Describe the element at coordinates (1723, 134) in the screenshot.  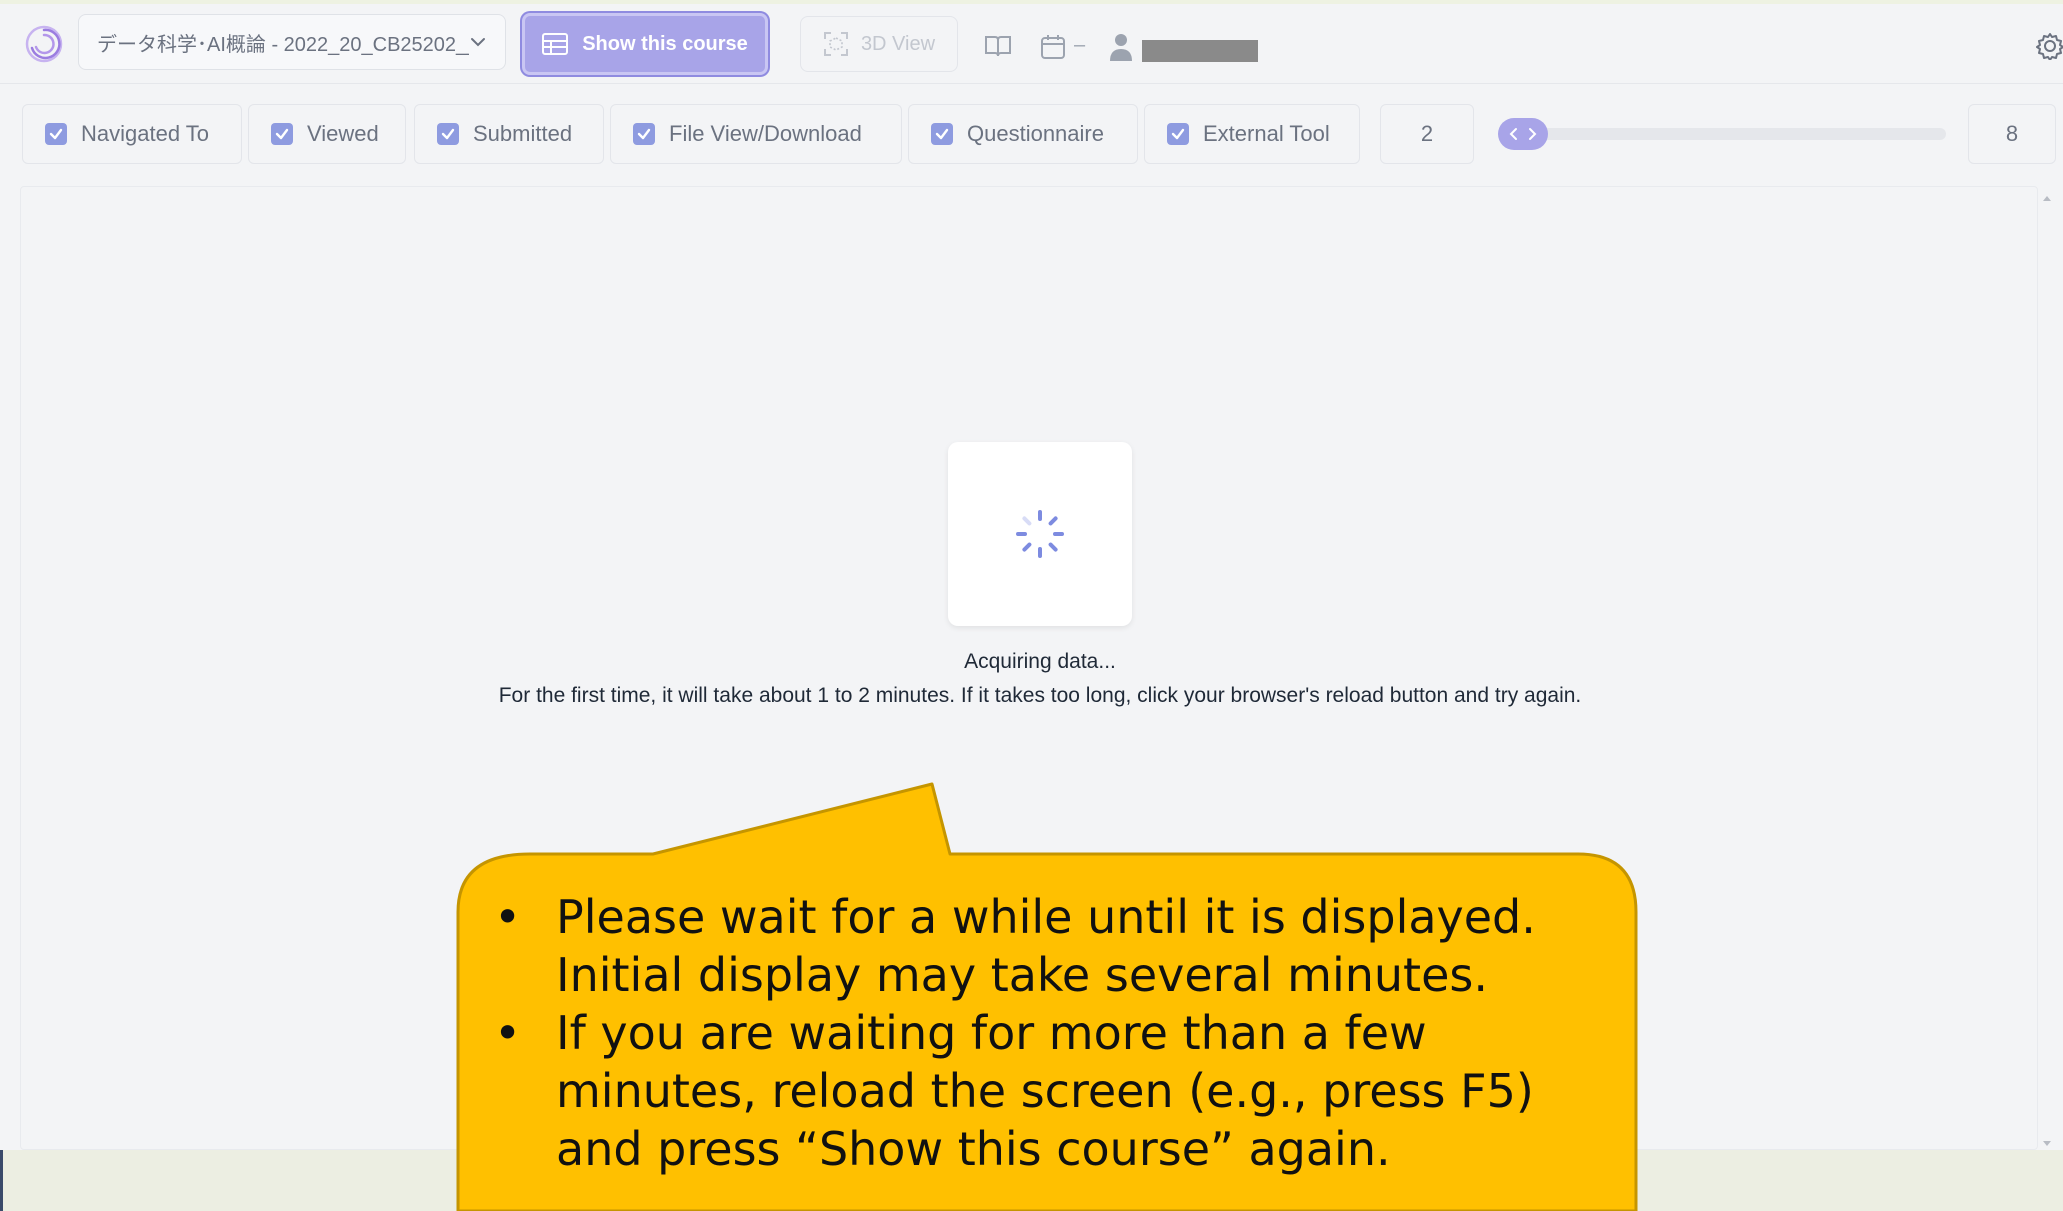
I see `range-slider-track` at that location.